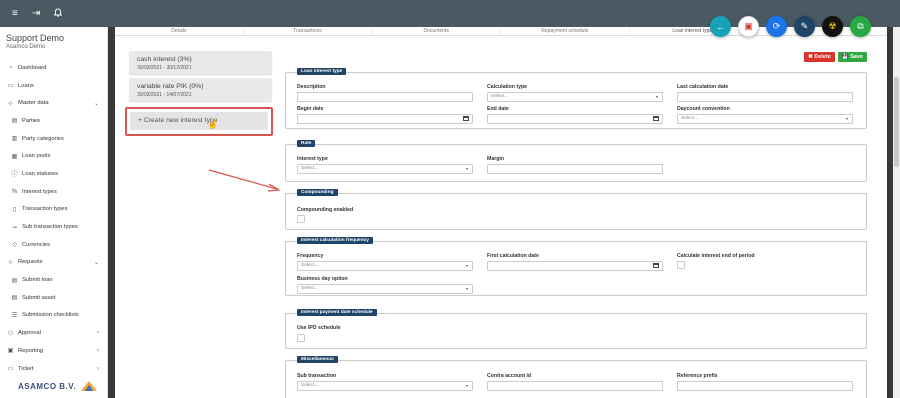  Describe the element at coordinates (703, 87) in the screenshot. I see `last-calc-date-label: Last calculation date` at that location.